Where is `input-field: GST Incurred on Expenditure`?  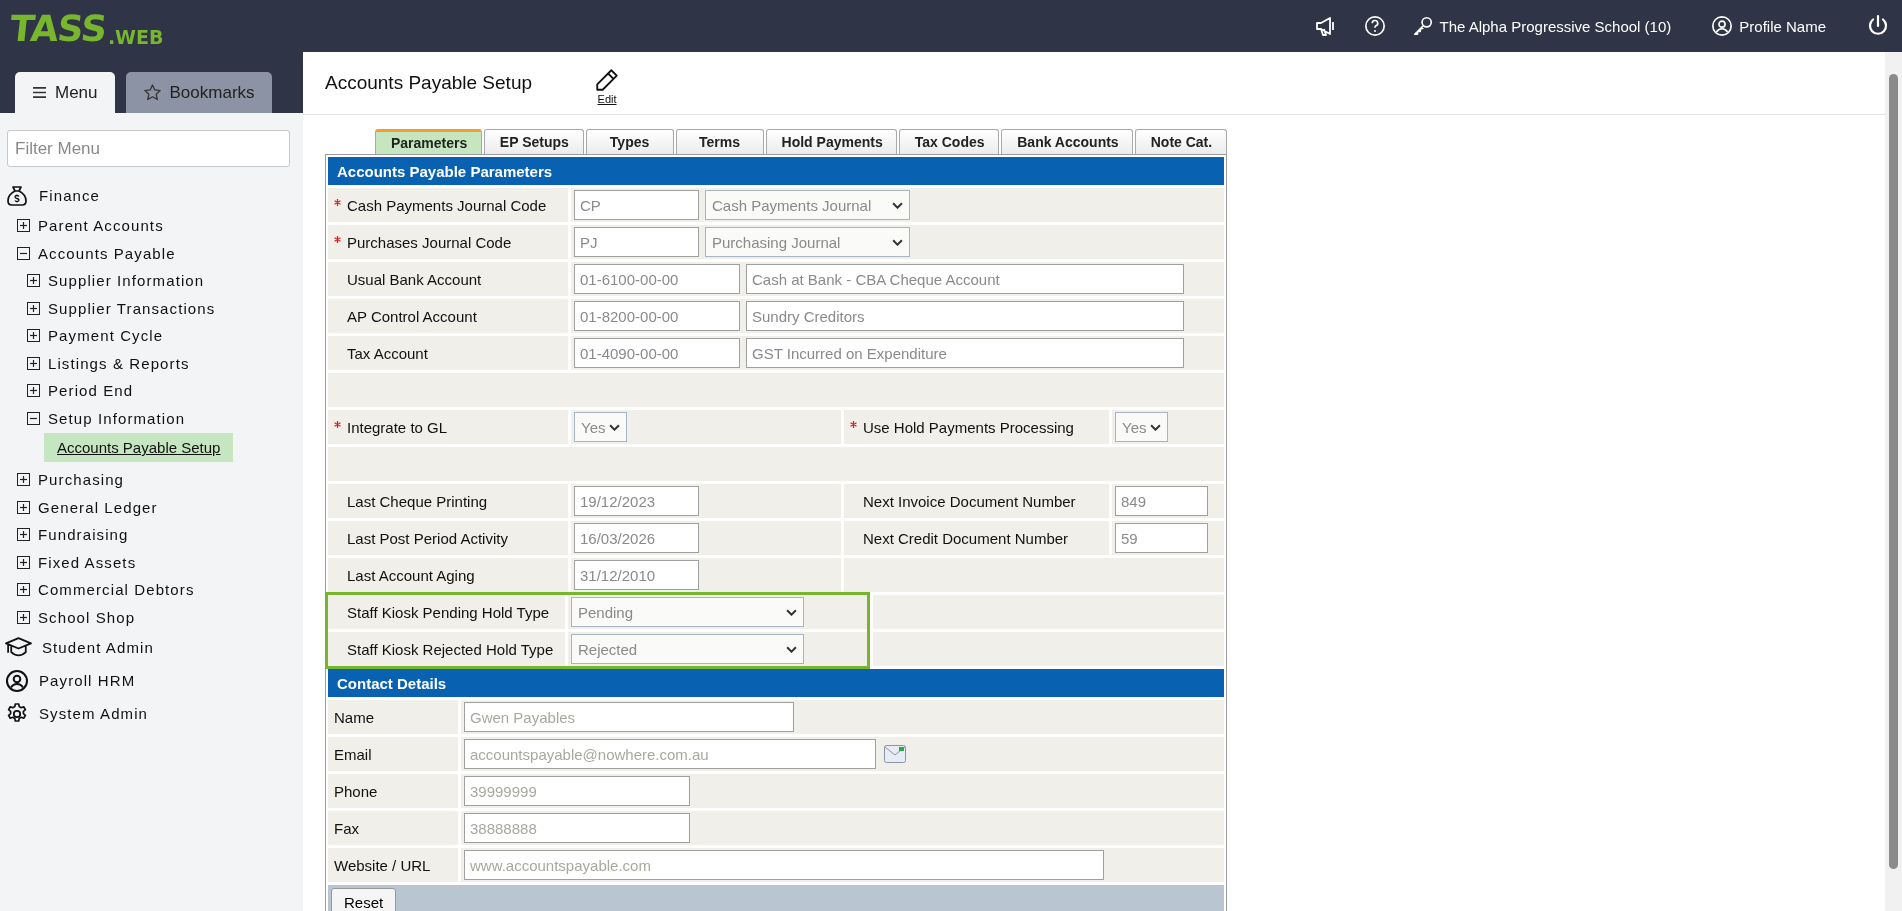 input-field: GST Incurred on Expenditure is located at coordinates (965, 353).